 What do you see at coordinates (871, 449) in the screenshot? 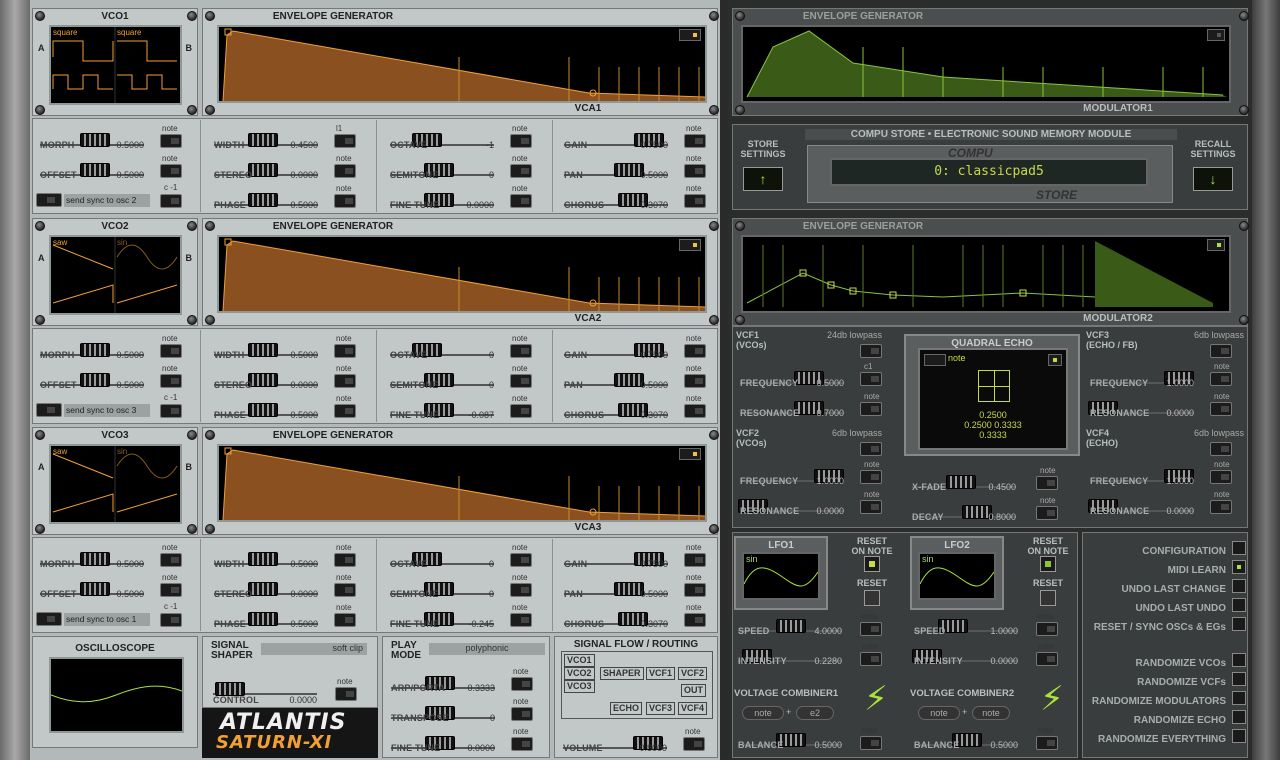
I see `vcf-toggle` at bounding box center [871, 449].